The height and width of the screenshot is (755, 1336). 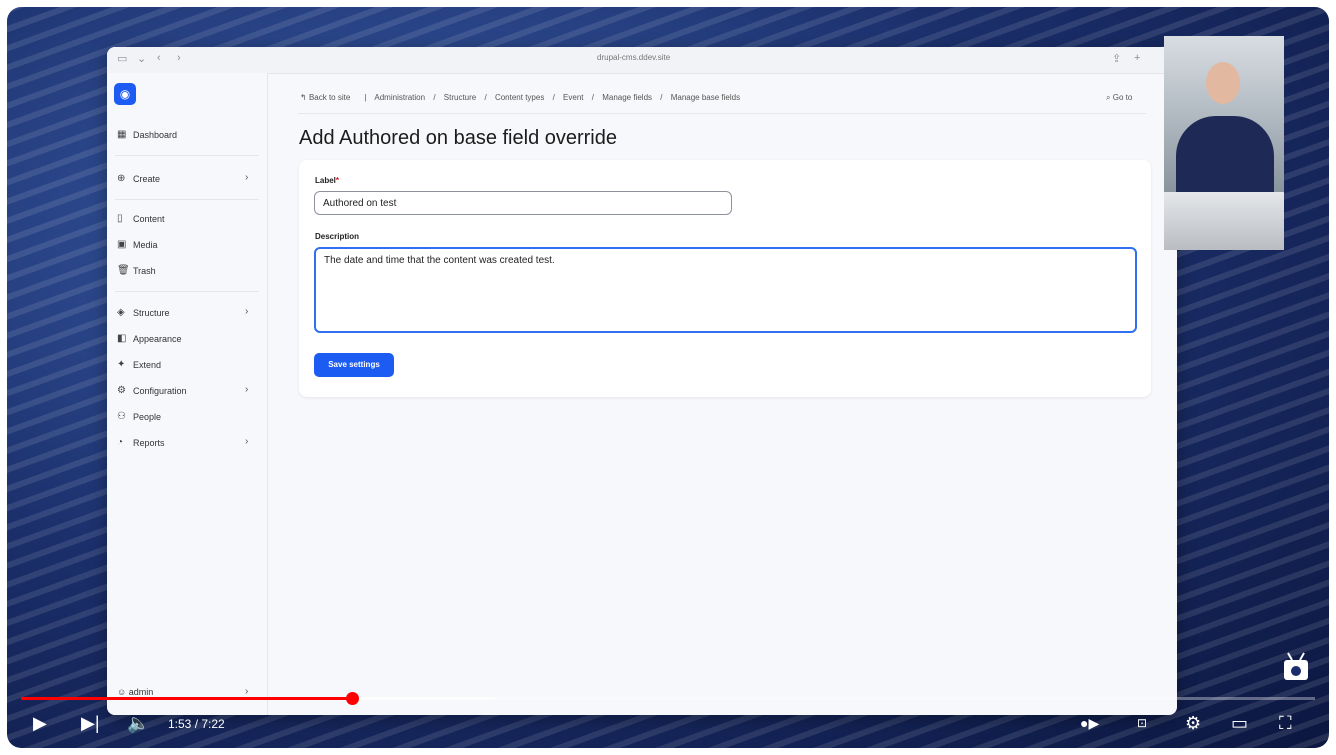 I want to click on sidebar-item-dashboard: ▦ Dashboard, so click(x=147, y=134).